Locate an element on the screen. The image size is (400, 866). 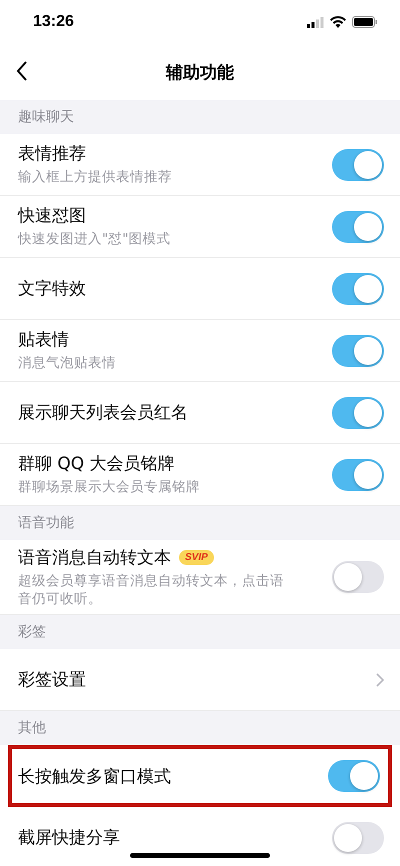
setting-title: 表情推荐 is located at coordinates (52, 154).